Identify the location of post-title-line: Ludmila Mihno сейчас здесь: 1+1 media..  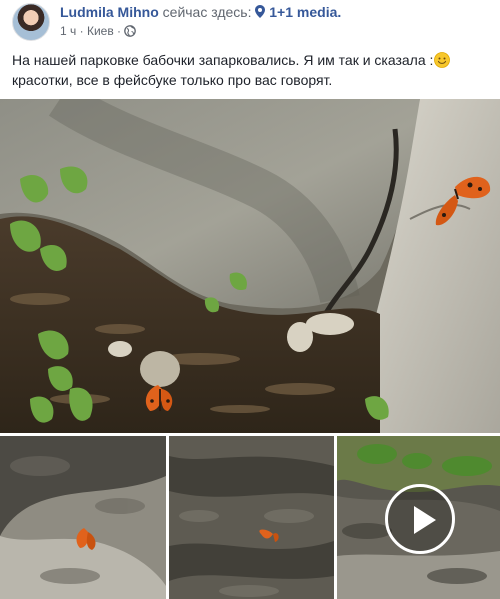
(200, 12).